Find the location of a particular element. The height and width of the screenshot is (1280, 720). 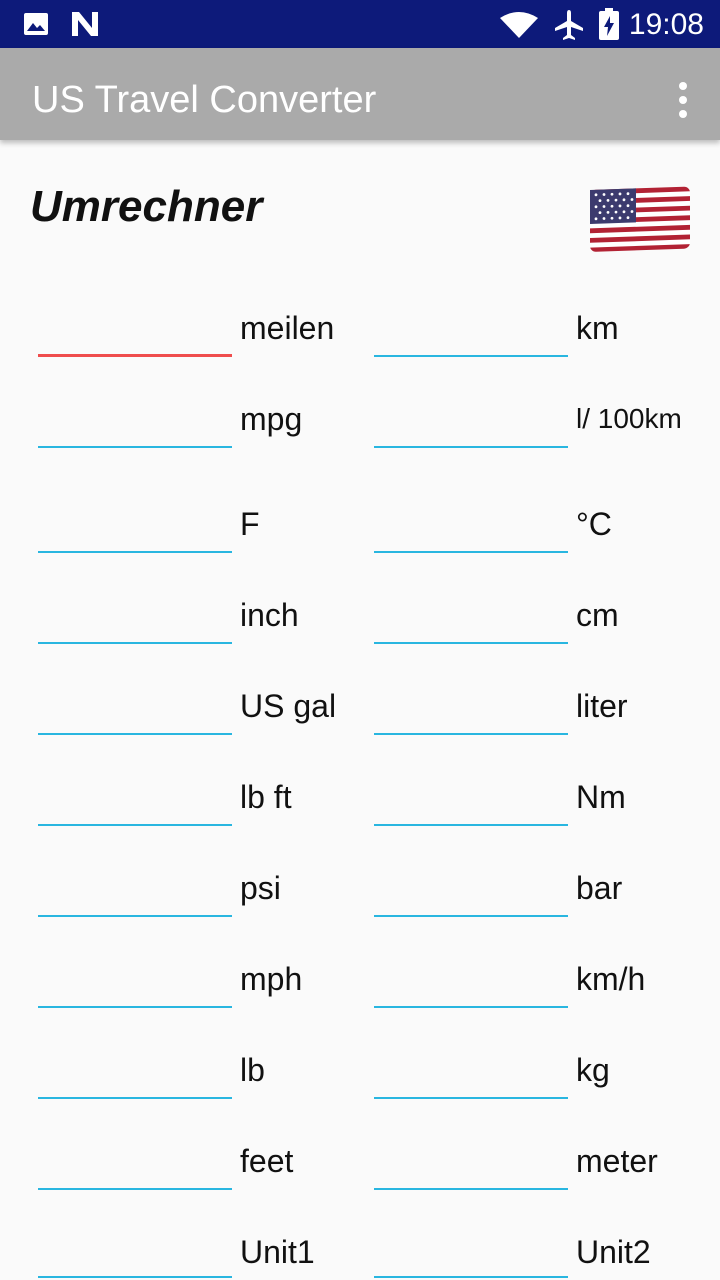

kmh-input is located at coordinates (471, 986).